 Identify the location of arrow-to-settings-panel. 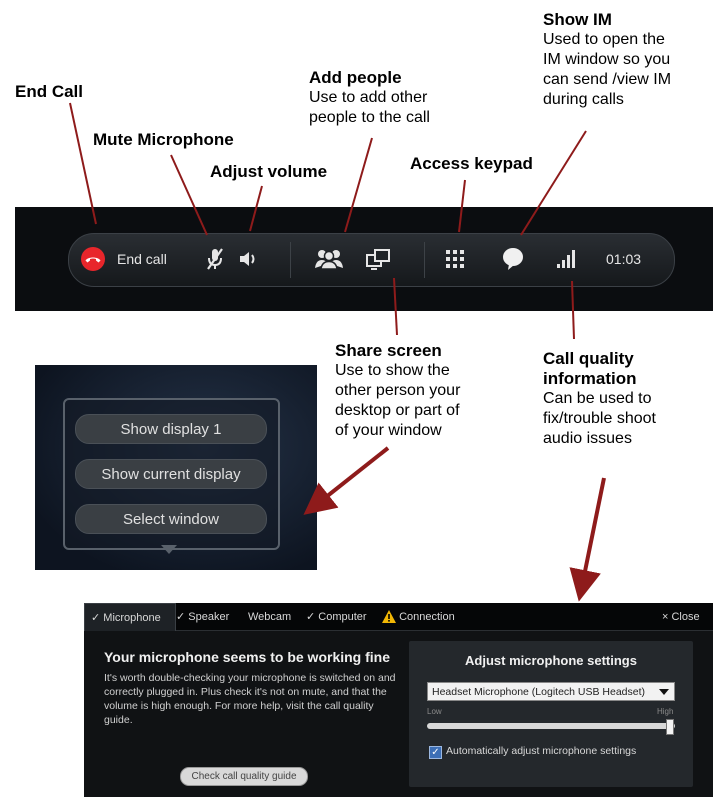
(587, 539).